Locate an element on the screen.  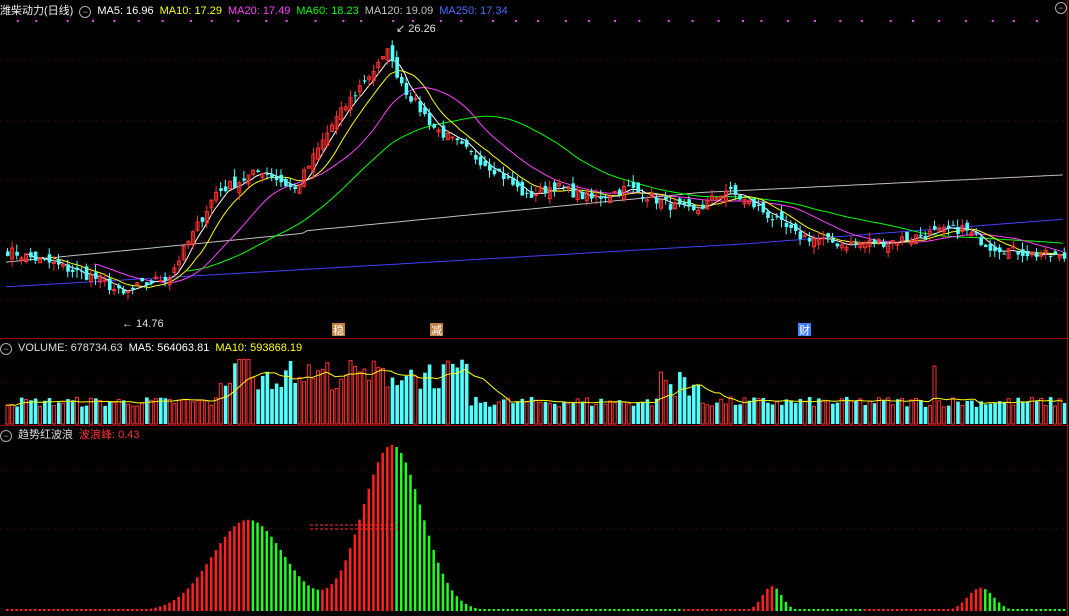
close-panel-icon: − is located at coordinates (1061, 8).